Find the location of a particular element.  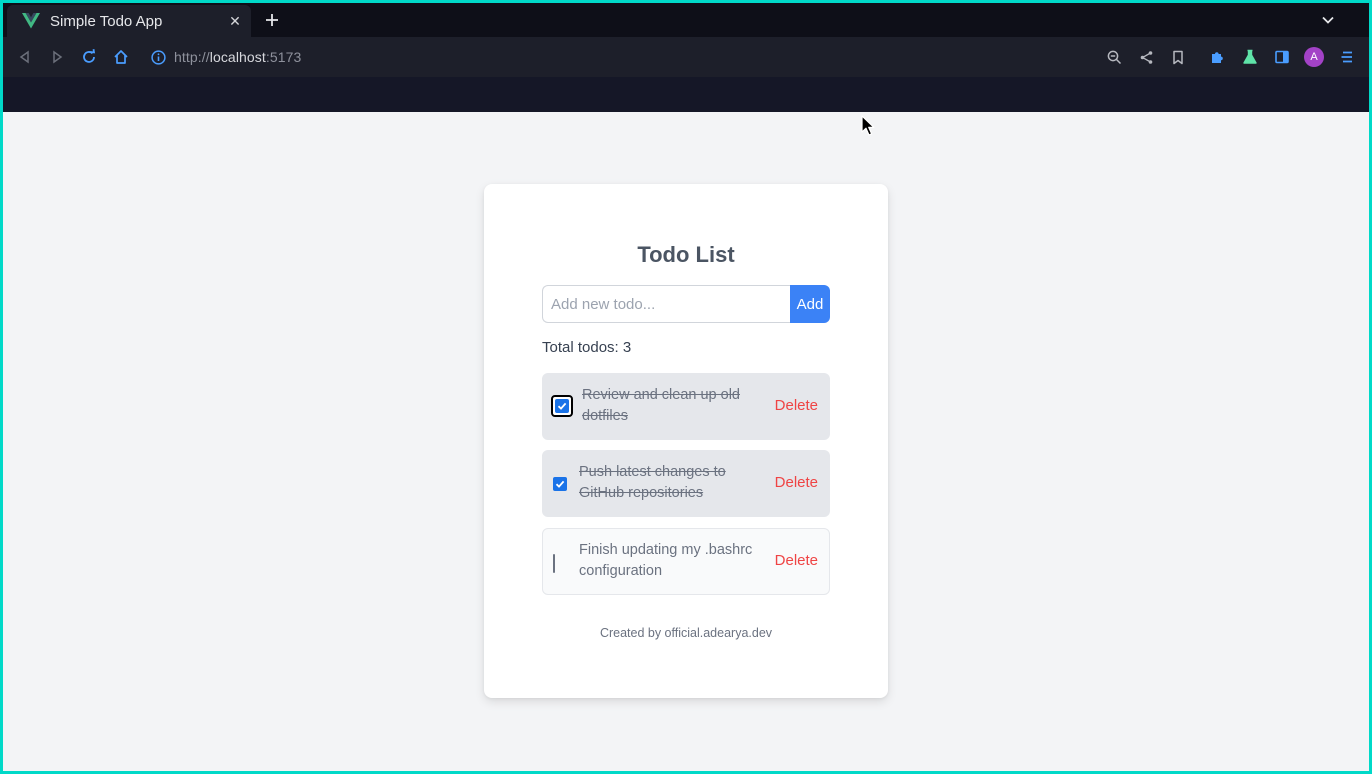

footer-credit: Created by official.adearya.dev is located at coordinates (686, 633).